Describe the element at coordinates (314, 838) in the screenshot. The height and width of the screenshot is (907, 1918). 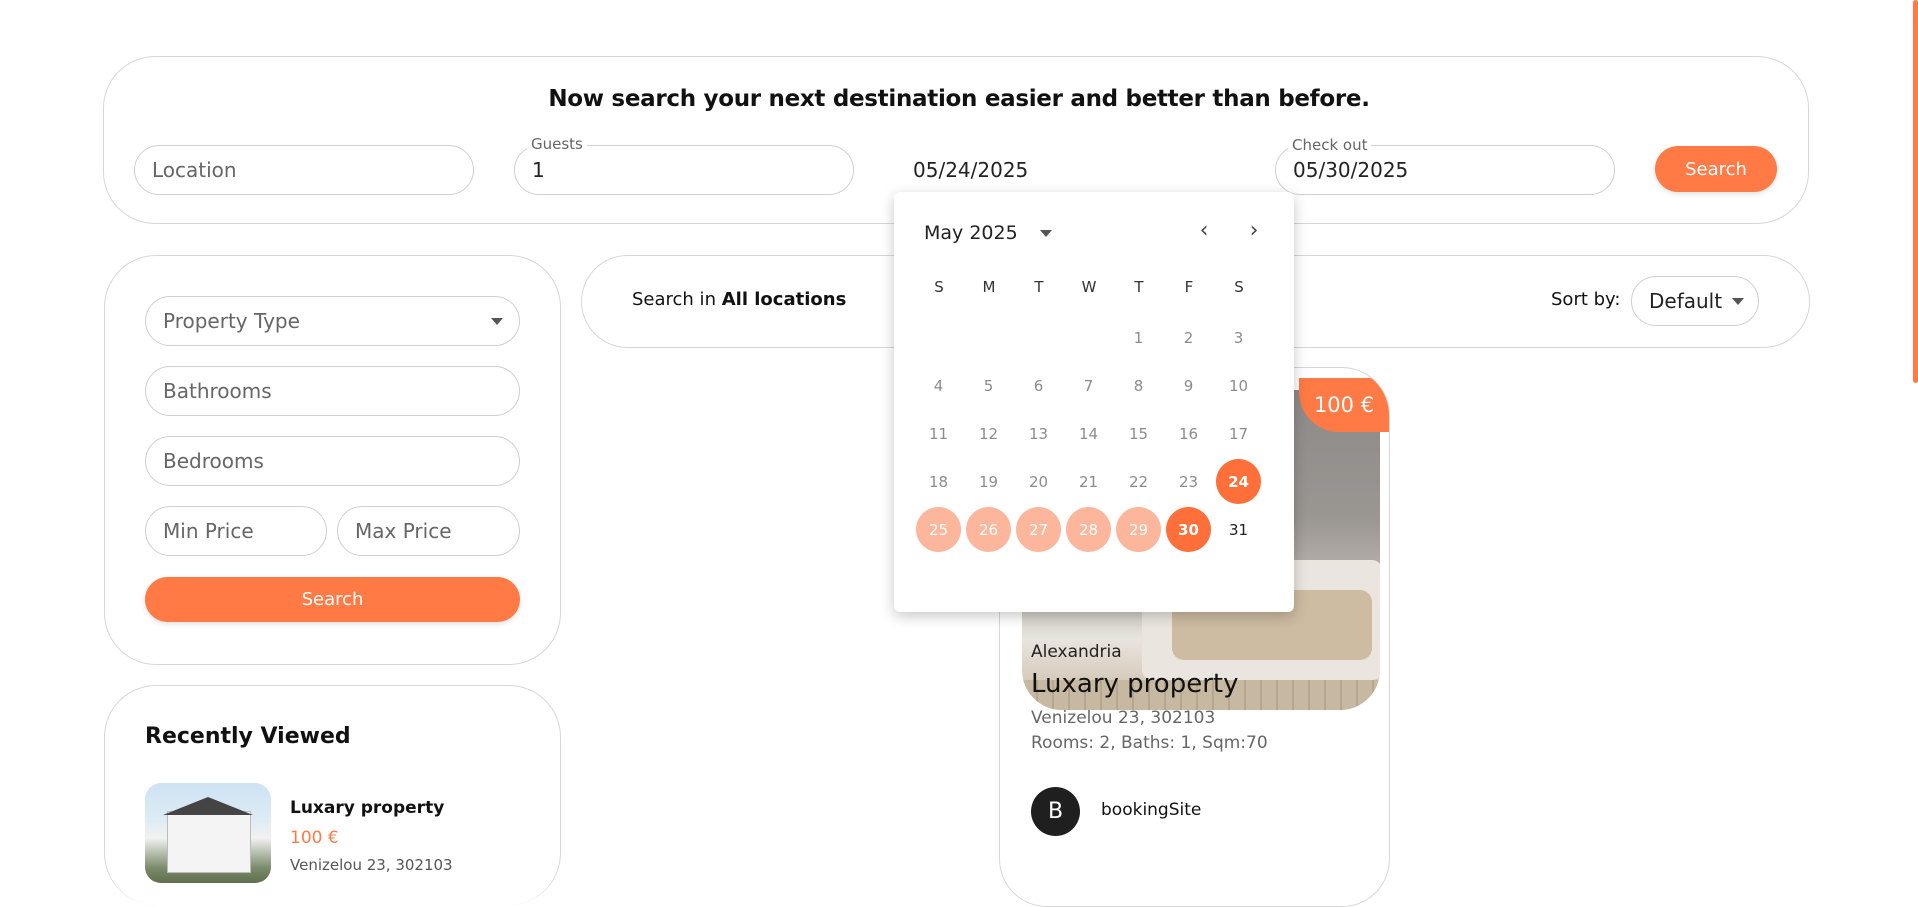
I see `recent-item-price: 100 €` at that location.